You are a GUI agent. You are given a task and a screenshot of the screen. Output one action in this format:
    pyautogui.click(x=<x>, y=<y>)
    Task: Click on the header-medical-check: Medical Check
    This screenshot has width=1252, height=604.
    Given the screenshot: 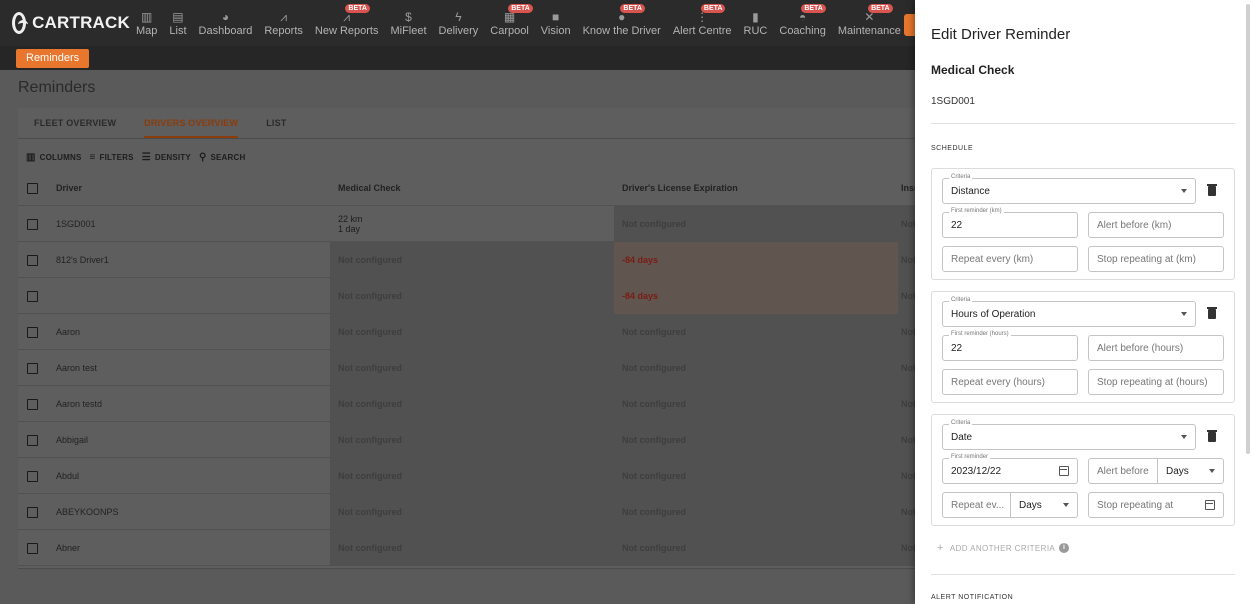 What is the action you would take?
    pyautogui.click(x=472, y=188)
    